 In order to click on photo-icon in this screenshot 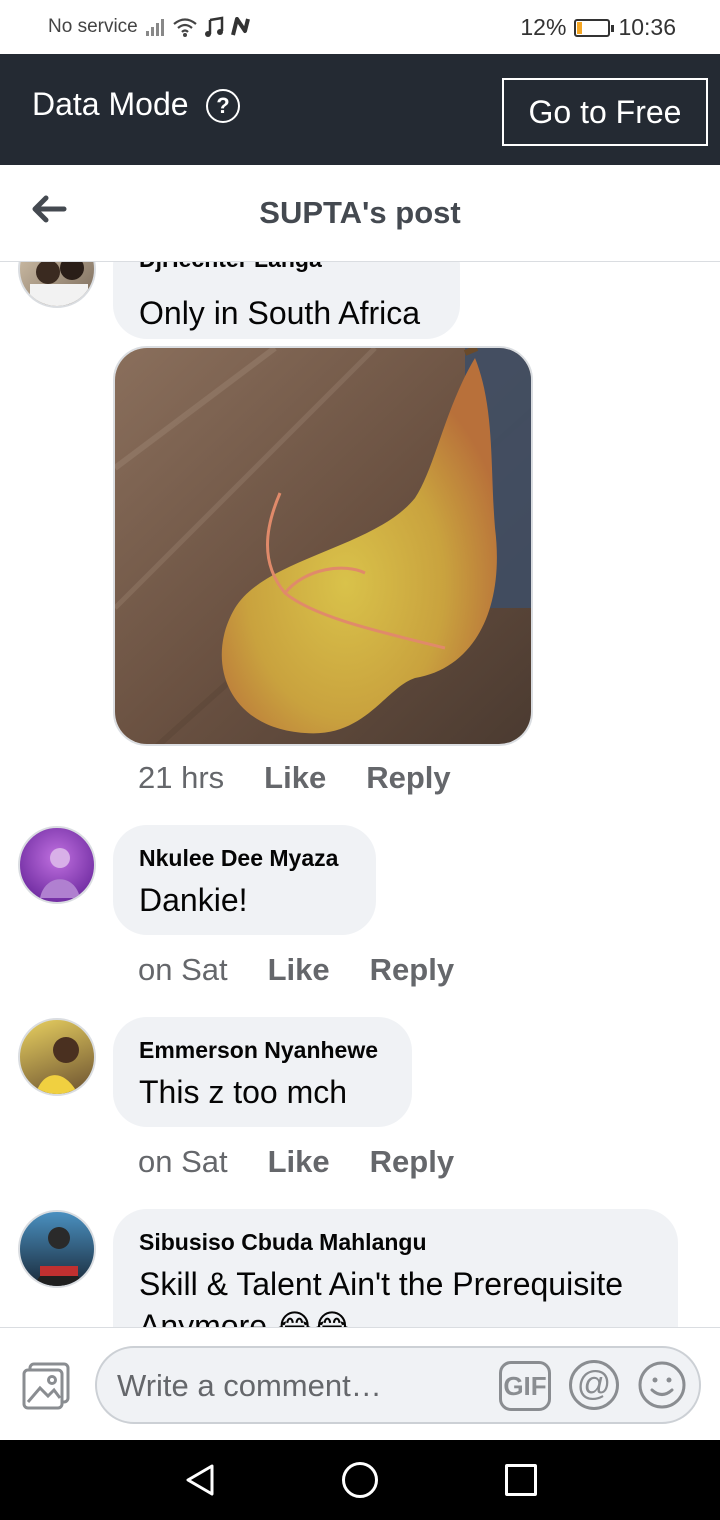, I will do `click(46, 1386)`.